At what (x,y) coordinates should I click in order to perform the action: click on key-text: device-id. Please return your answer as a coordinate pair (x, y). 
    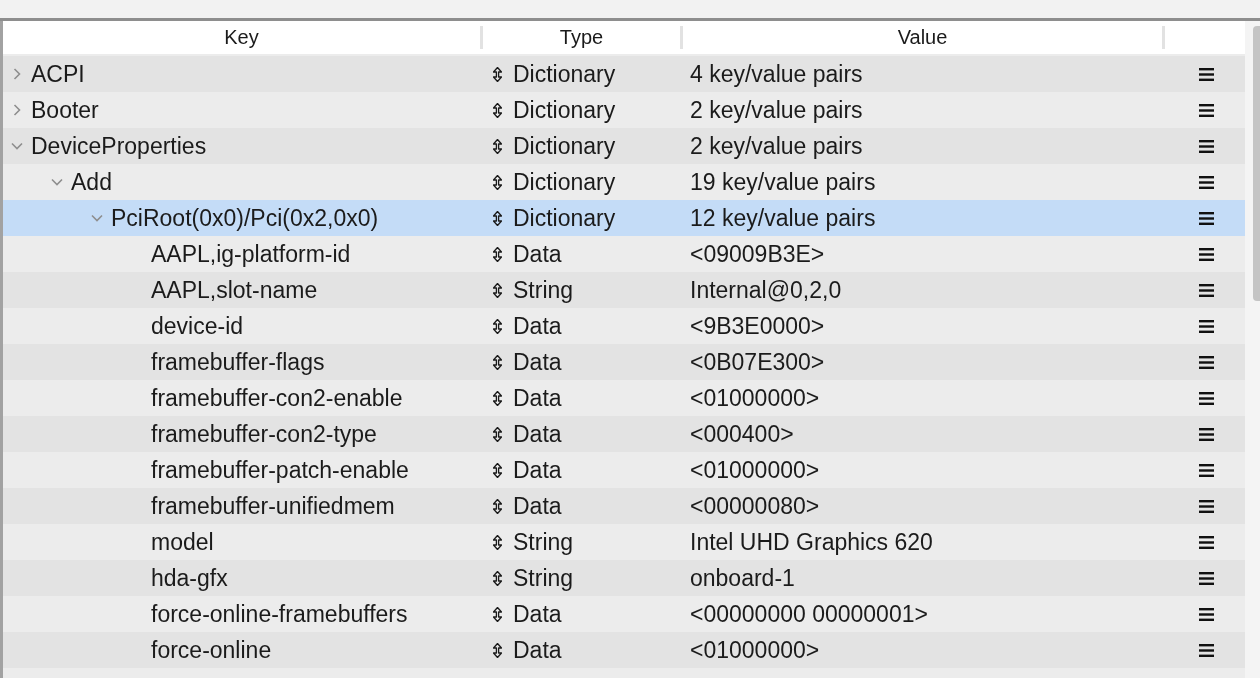
    Looking at the image, I should click on (197, 326).